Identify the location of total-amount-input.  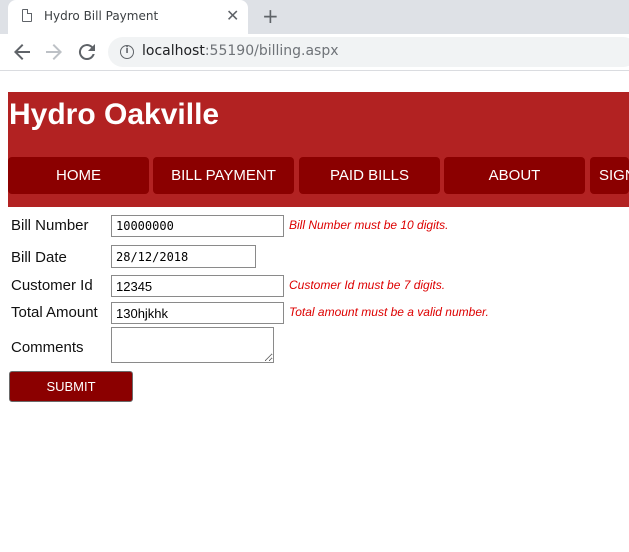
(197, 313).